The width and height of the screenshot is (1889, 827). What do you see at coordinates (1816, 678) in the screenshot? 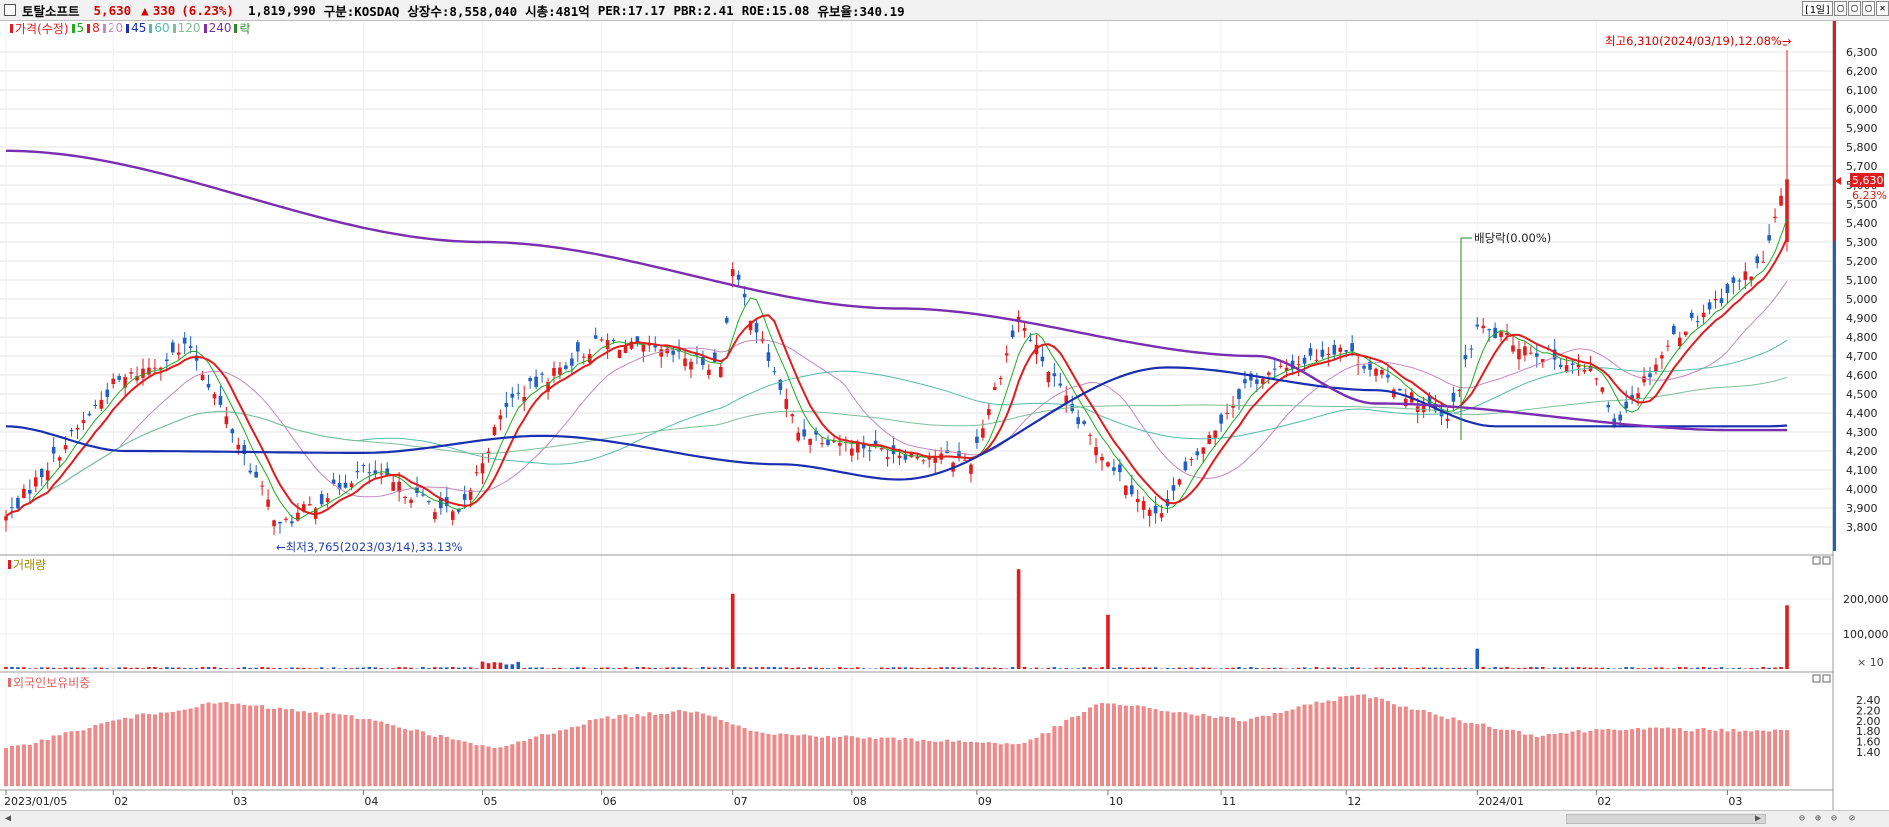
I see `foreign-panel-maximize-icon` at bounding box center [1816, 678].